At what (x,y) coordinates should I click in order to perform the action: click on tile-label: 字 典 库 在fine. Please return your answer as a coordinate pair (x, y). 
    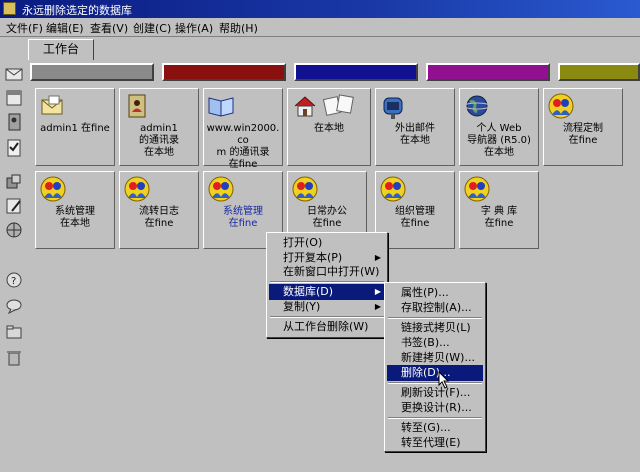
    Looking at the image, I should click on (499, 217).